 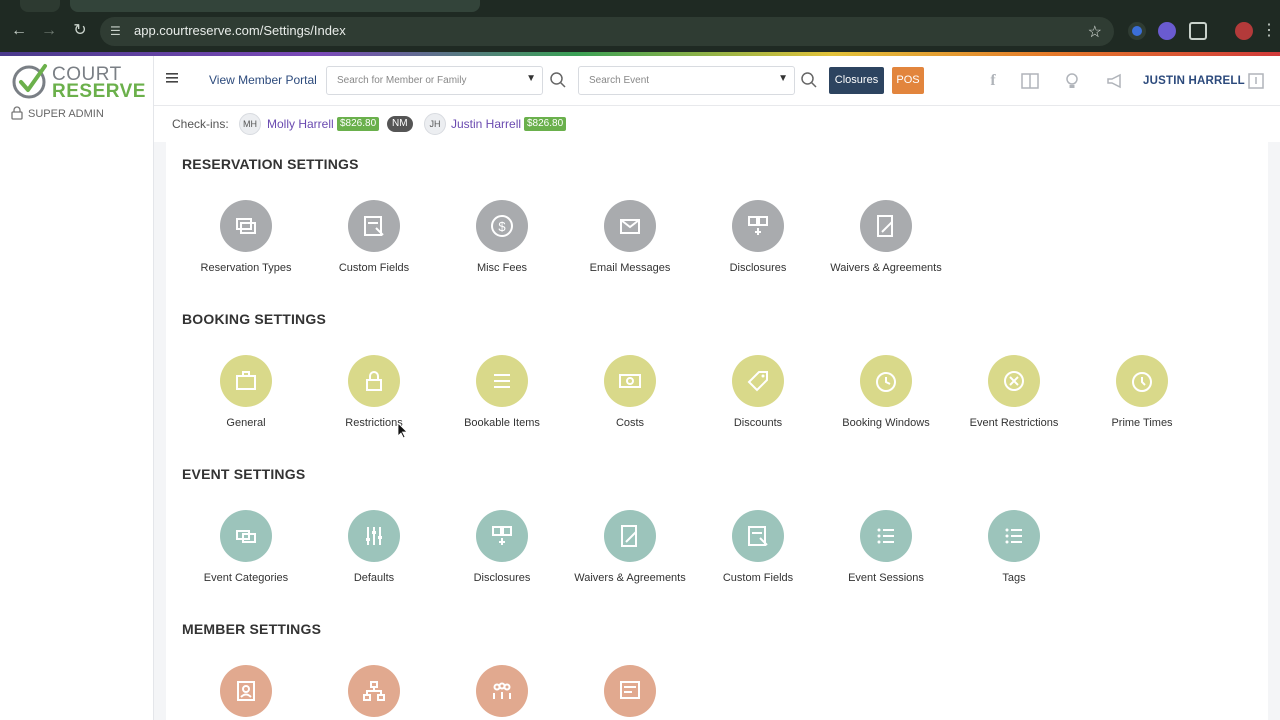 What do you see at coordinates (80, 31) in the screenshot?
I see `reload-icon: ↻` at bounding box center [80, 31].